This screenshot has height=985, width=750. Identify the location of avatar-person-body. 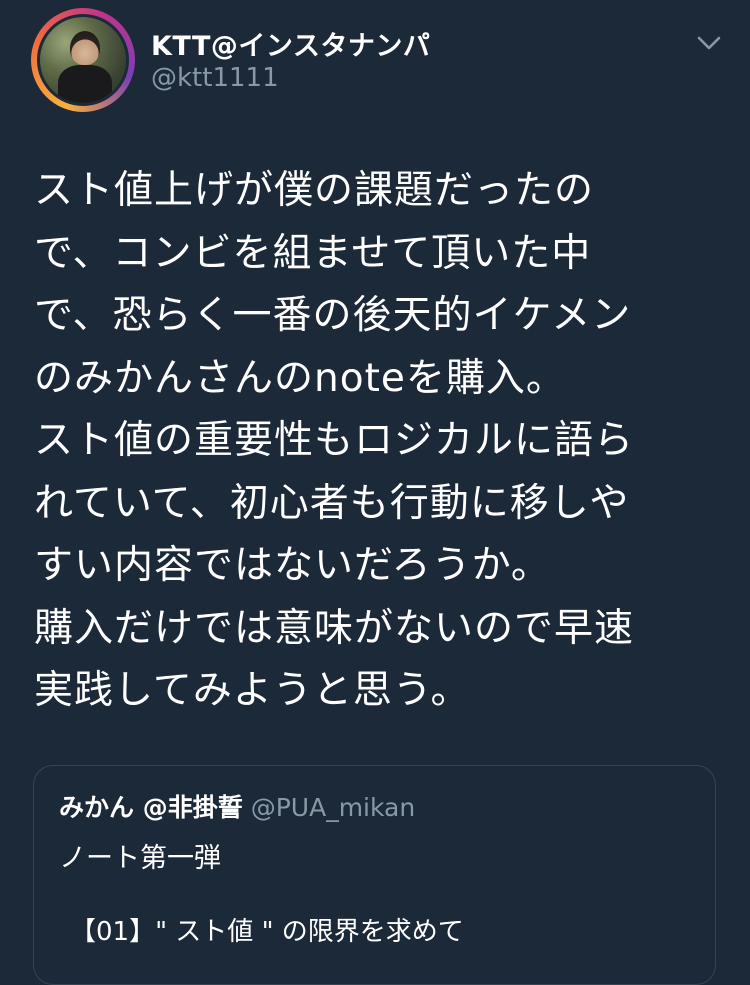
(85, 84).